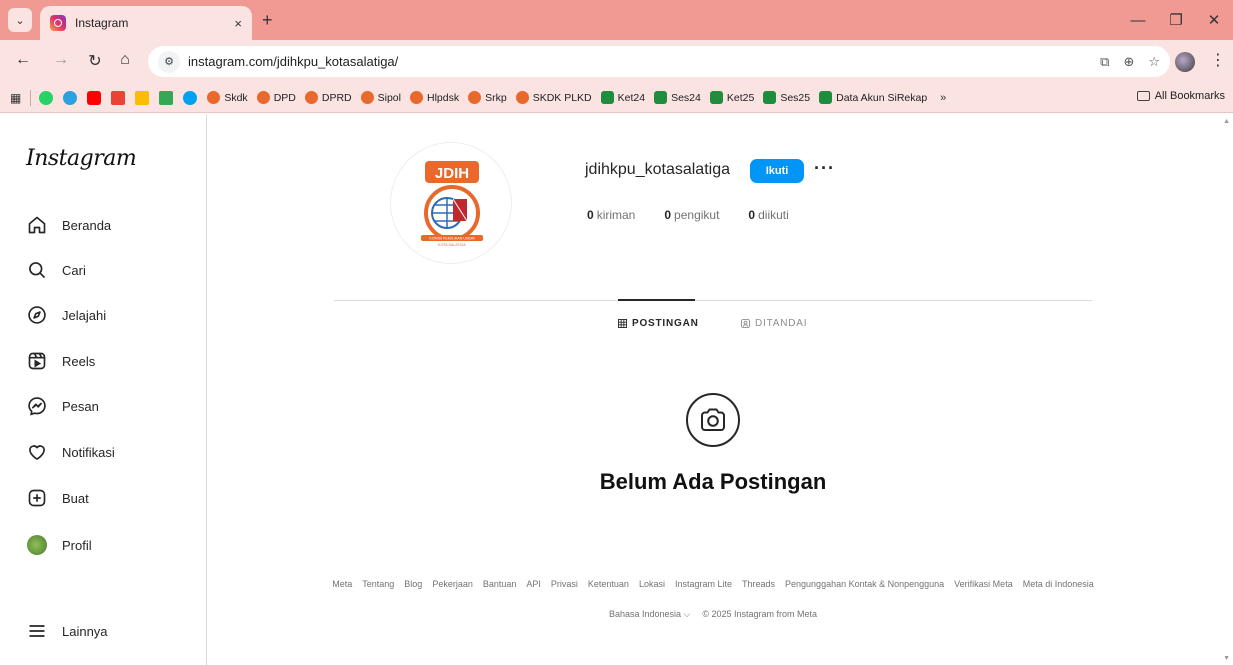  I want to click on reload-button: ↻, so click(95, 61).